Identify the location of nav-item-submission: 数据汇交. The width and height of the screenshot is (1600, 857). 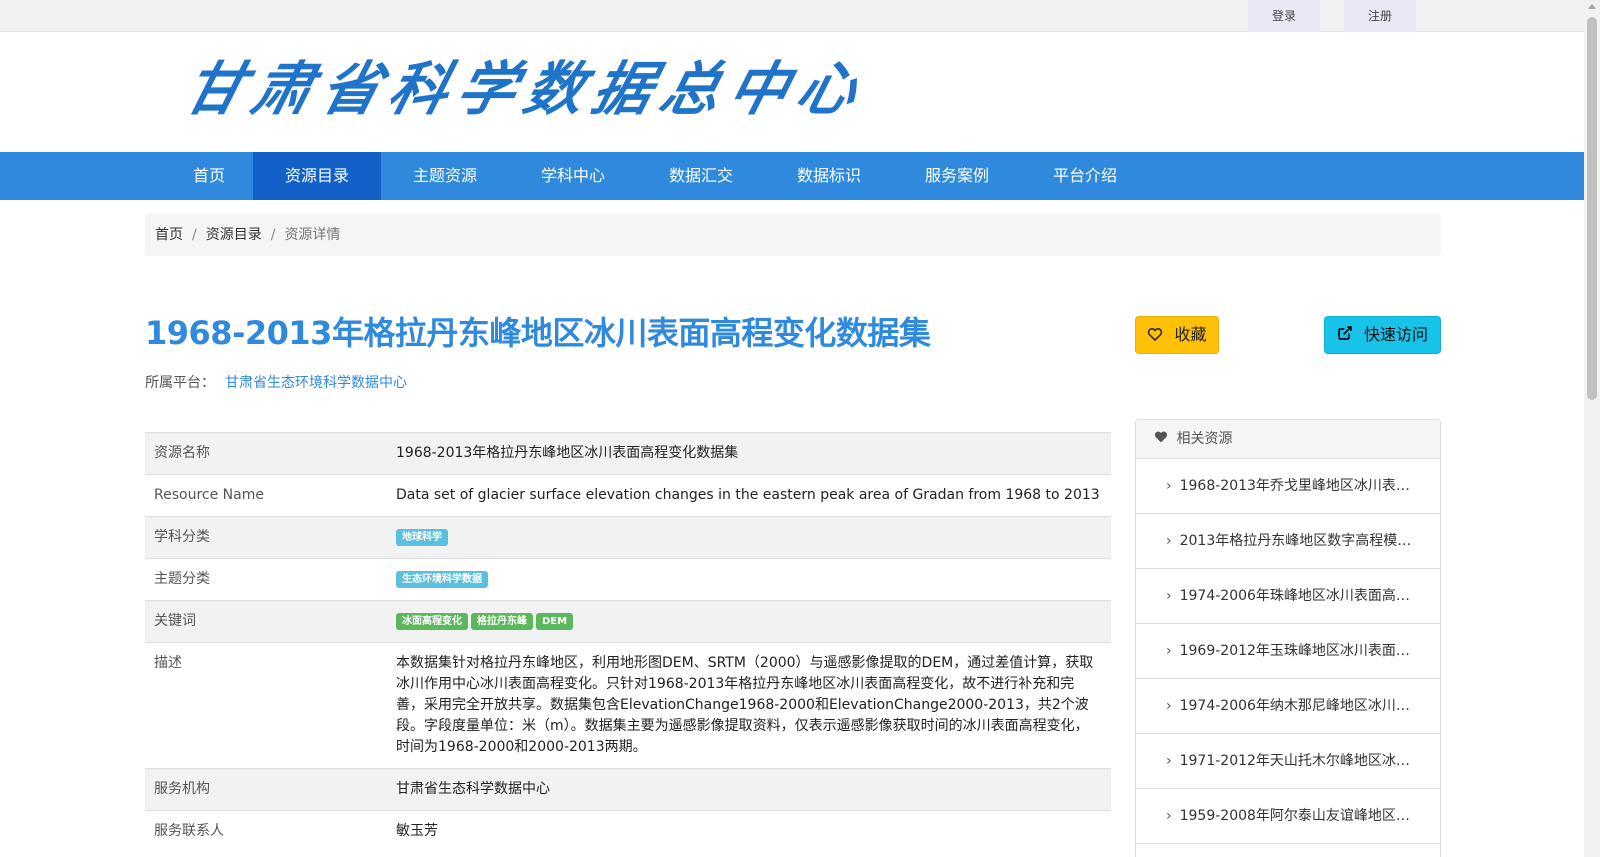
(701, 176).